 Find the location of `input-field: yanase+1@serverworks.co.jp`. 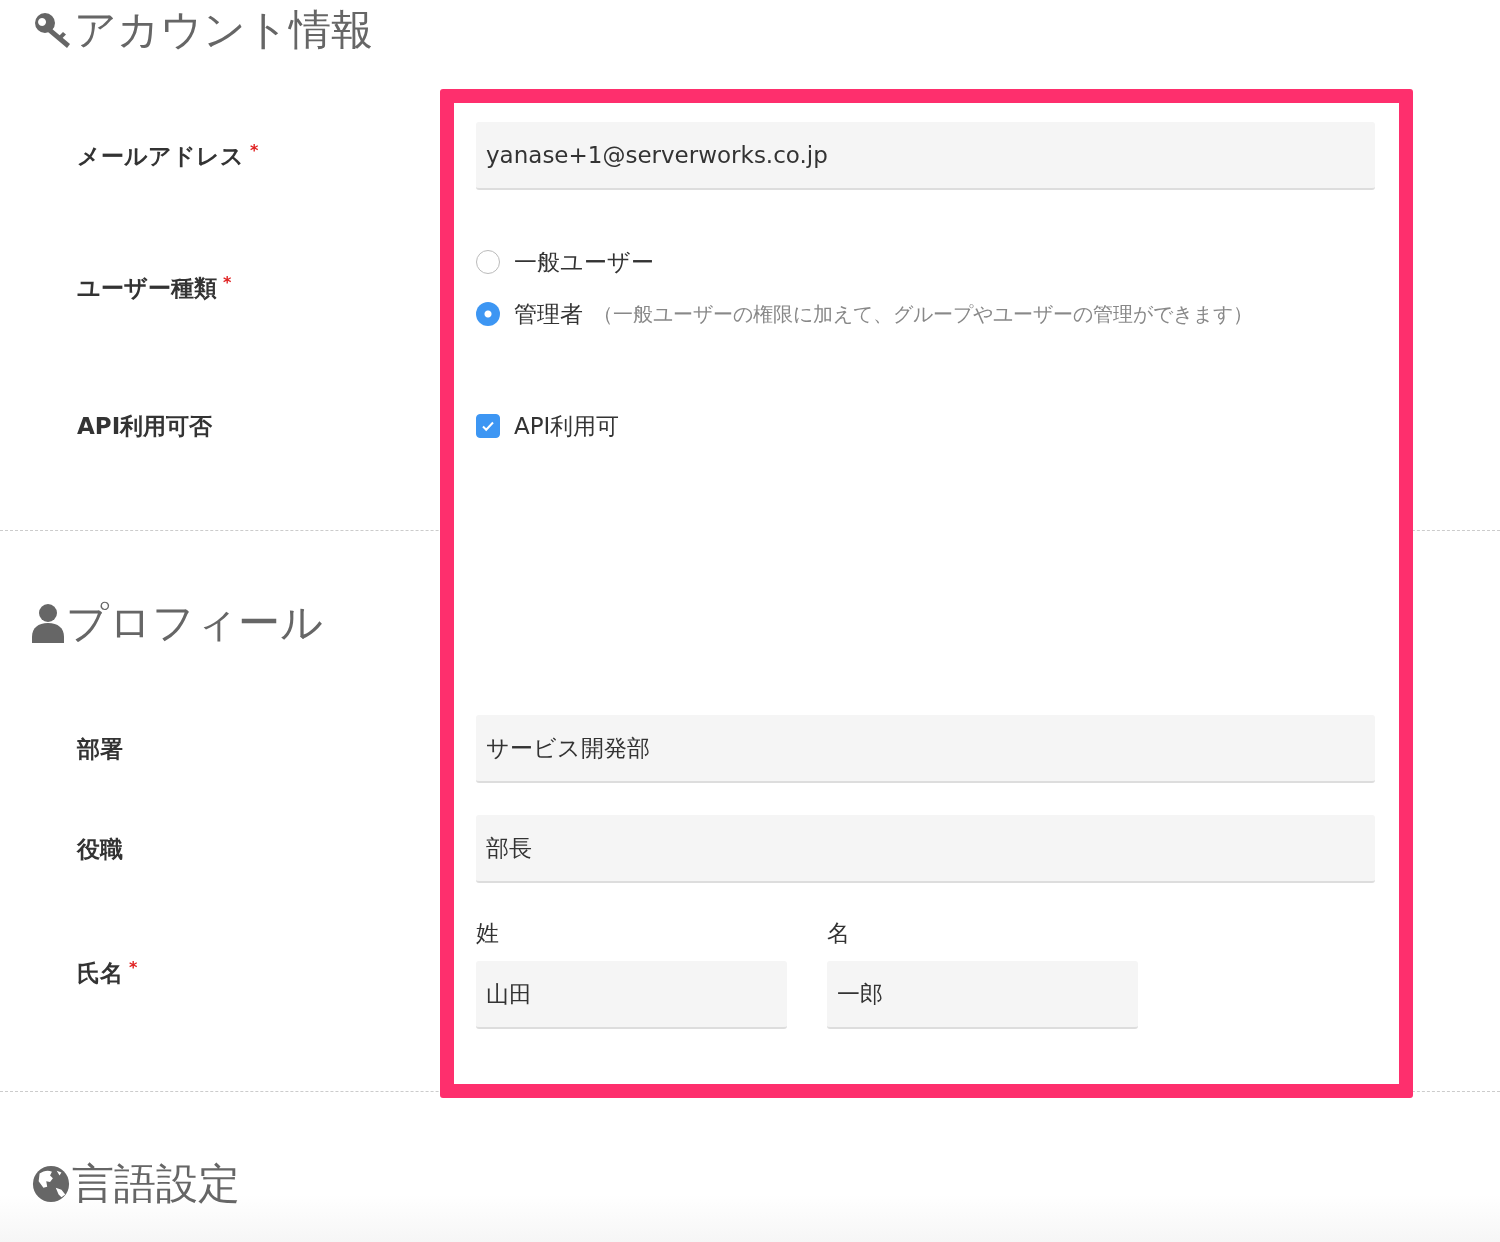

input-field: yanase+1@serverworks.co.jp is located at coordinates (925, 156).